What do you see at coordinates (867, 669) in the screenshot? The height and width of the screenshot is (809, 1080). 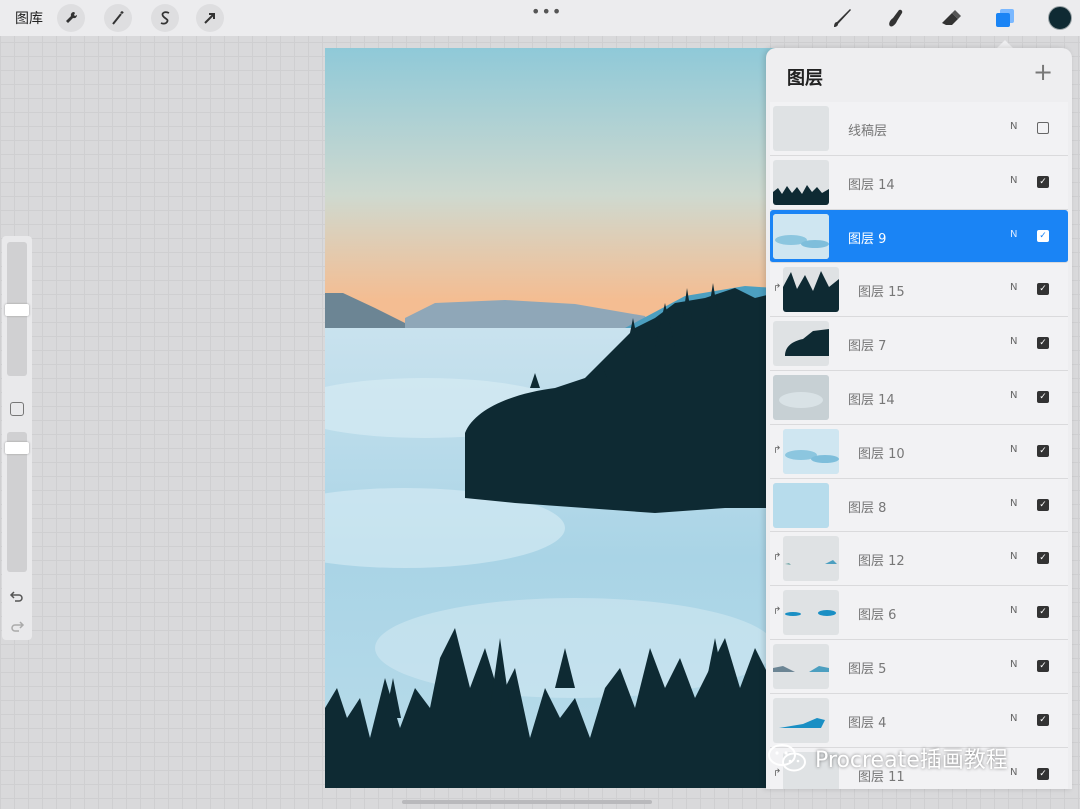 I see `layer-name: 图层 5` at bounding box center [867, 669].